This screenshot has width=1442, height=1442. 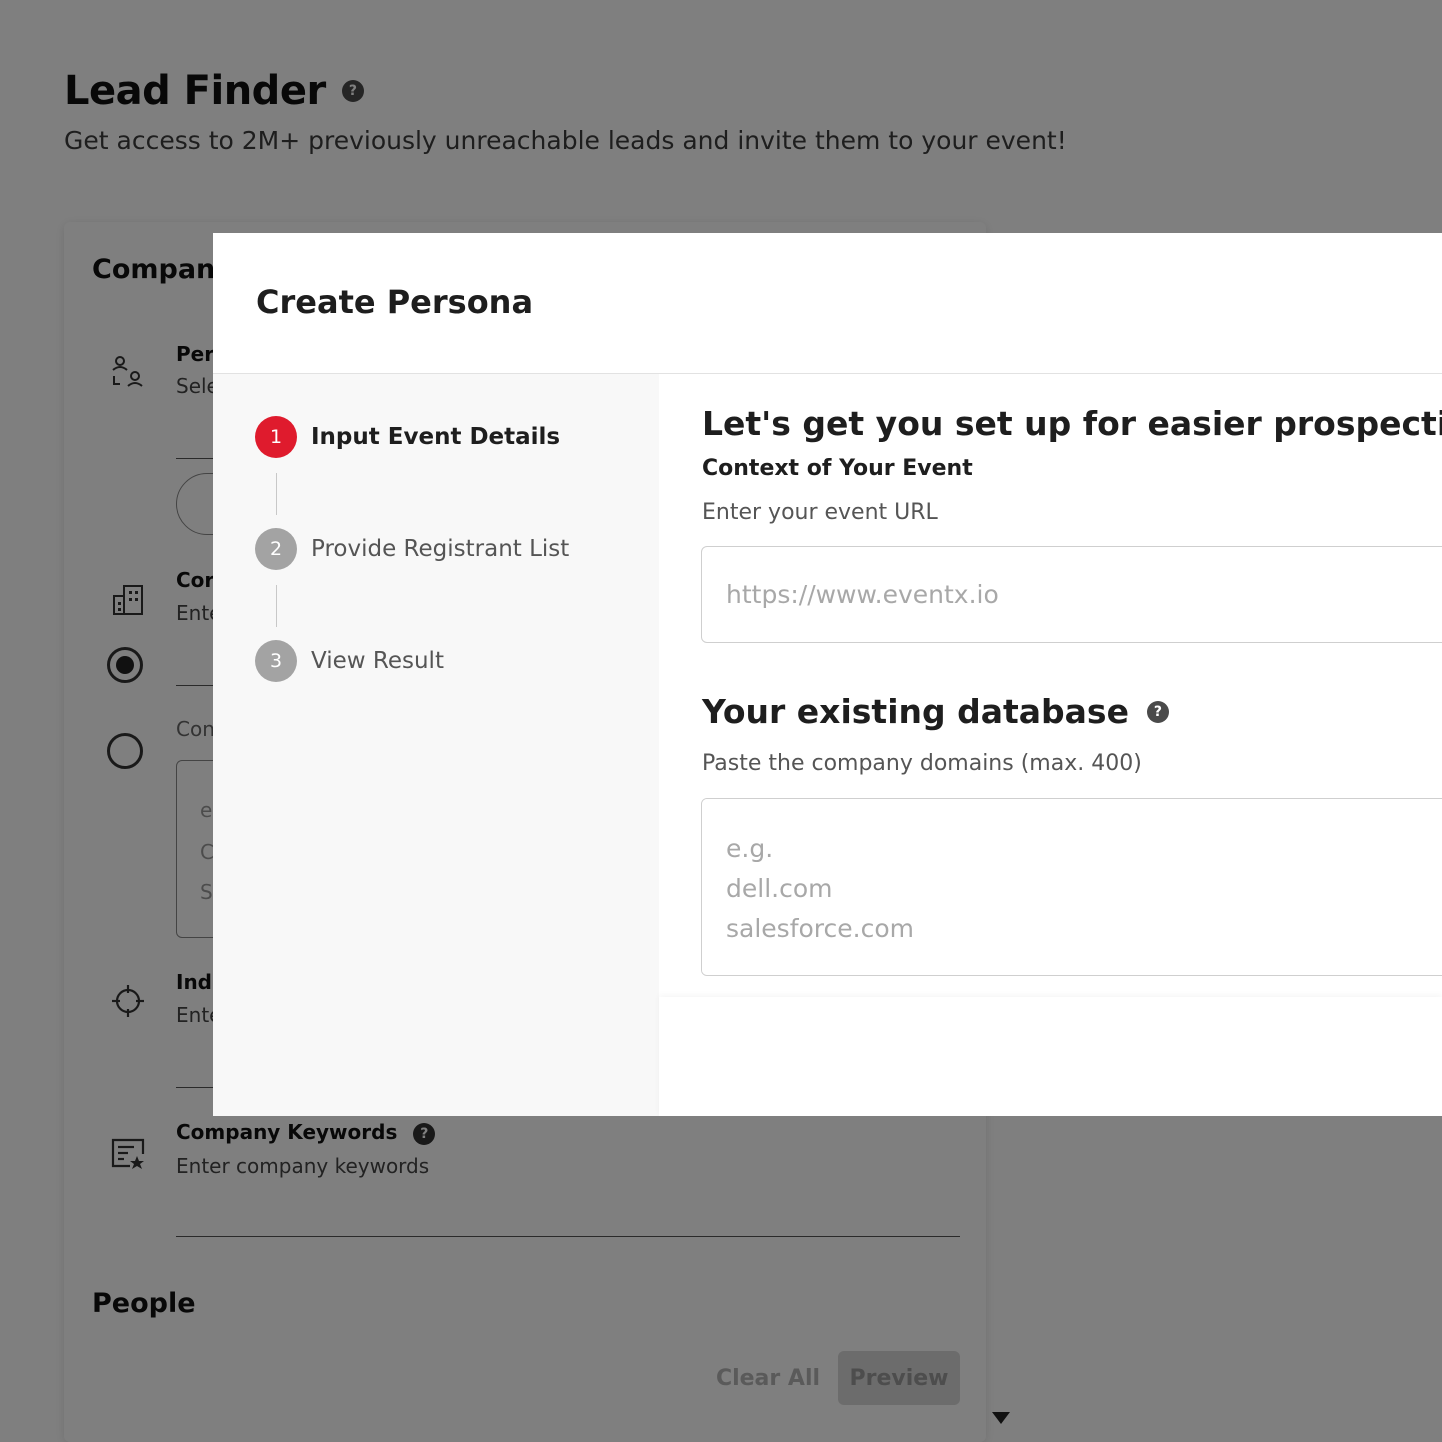 I want to click on context-label: Context of Your Event, so click(x=837, y=468).